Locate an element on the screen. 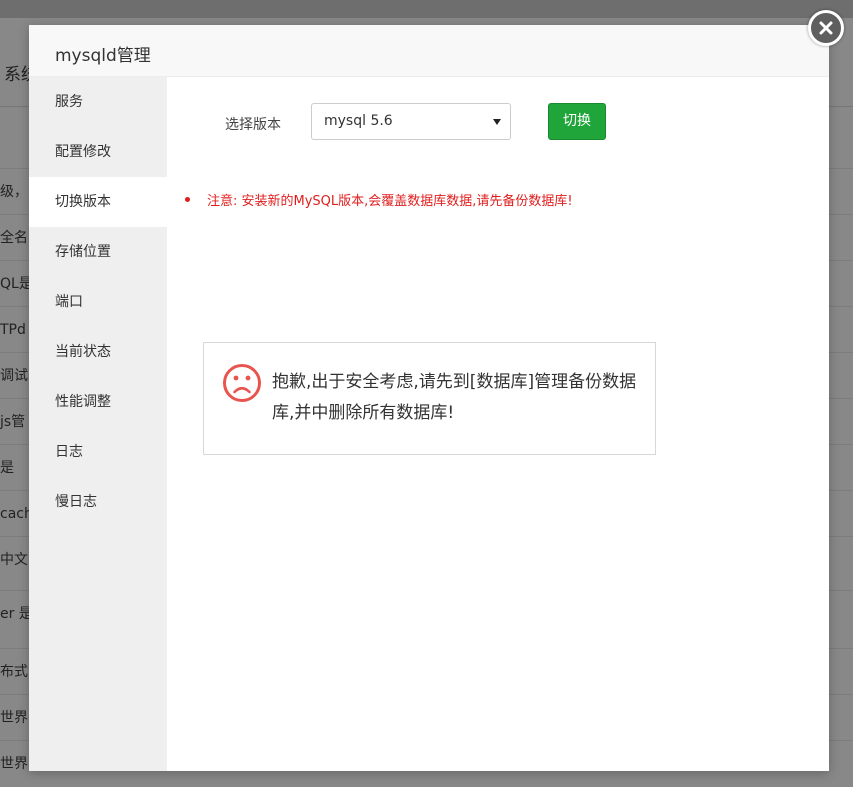 Image resolution: width=853 pixels, height=787 pixels. sidebar-item-switch-version: 切换版本 is located at coordinates (98, 202).